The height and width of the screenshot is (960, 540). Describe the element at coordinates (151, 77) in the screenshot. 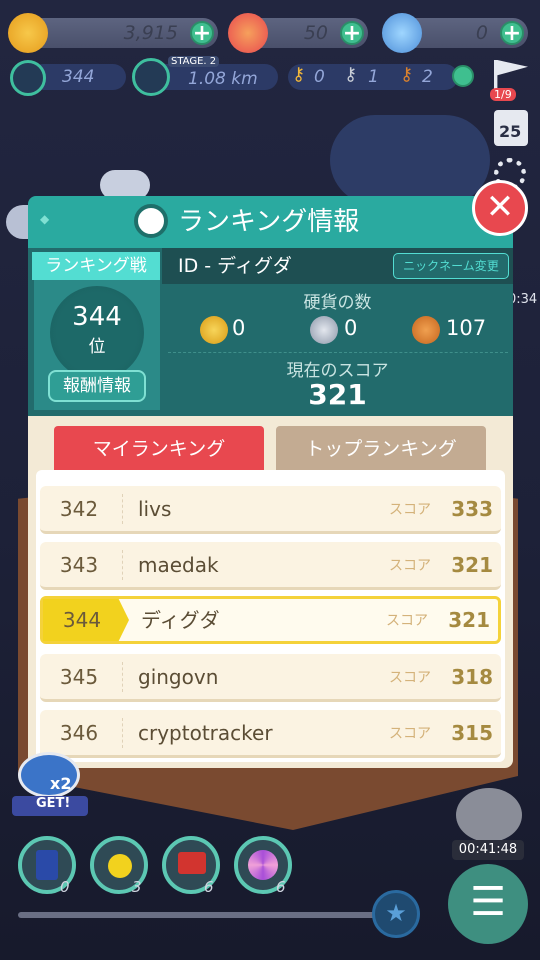

I see `flag-icon` at that location.